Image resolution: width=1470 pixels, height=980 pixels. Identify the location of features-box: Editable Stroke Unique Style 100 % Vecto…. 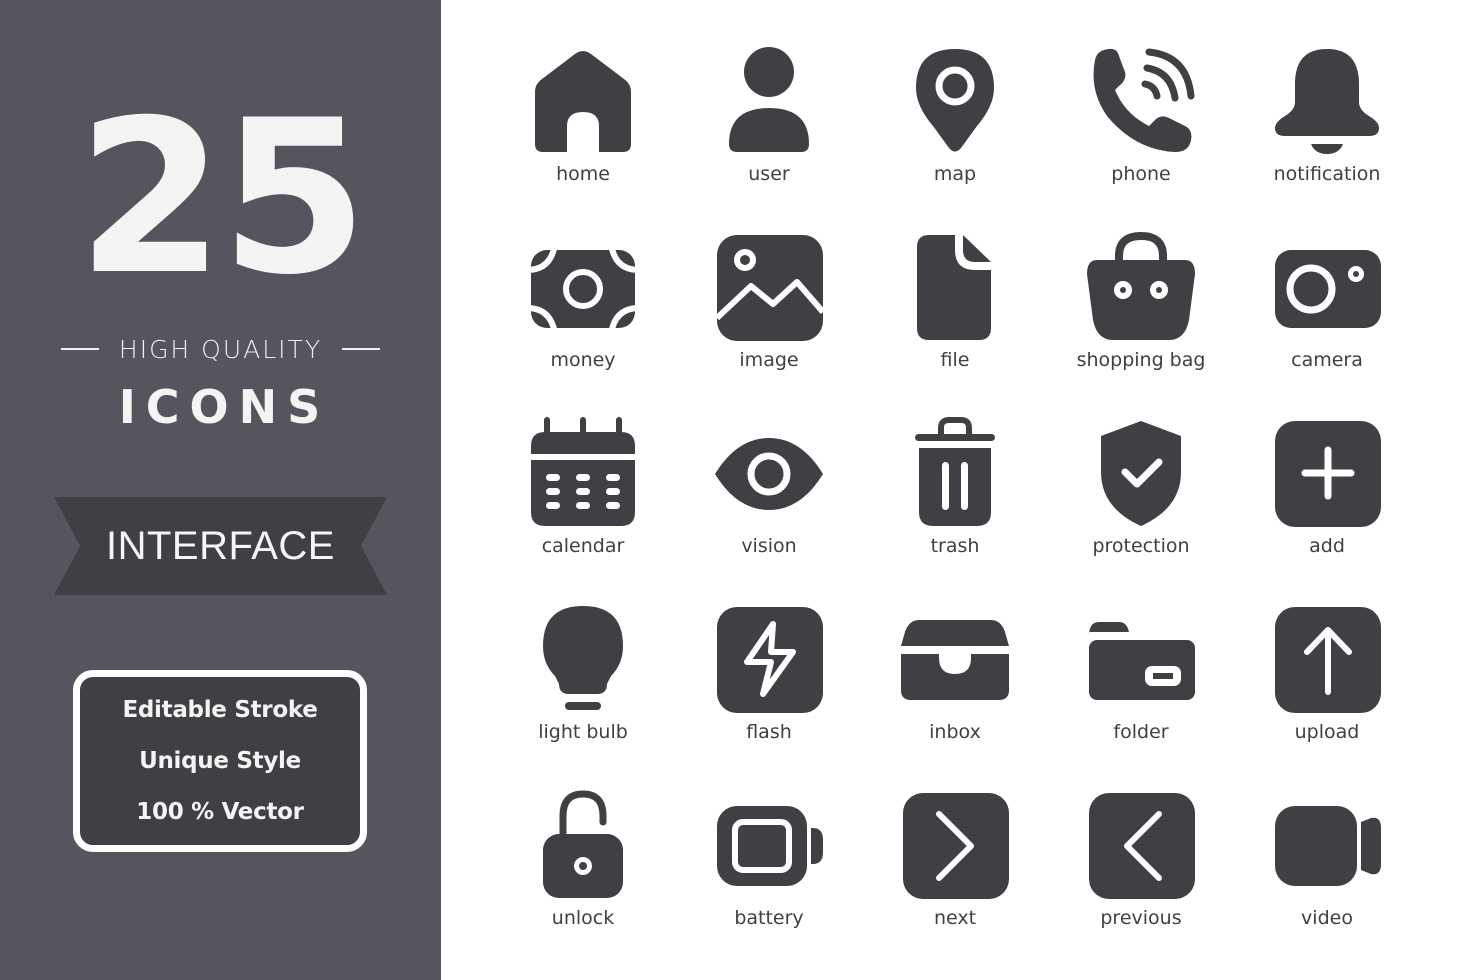
(220, 761).